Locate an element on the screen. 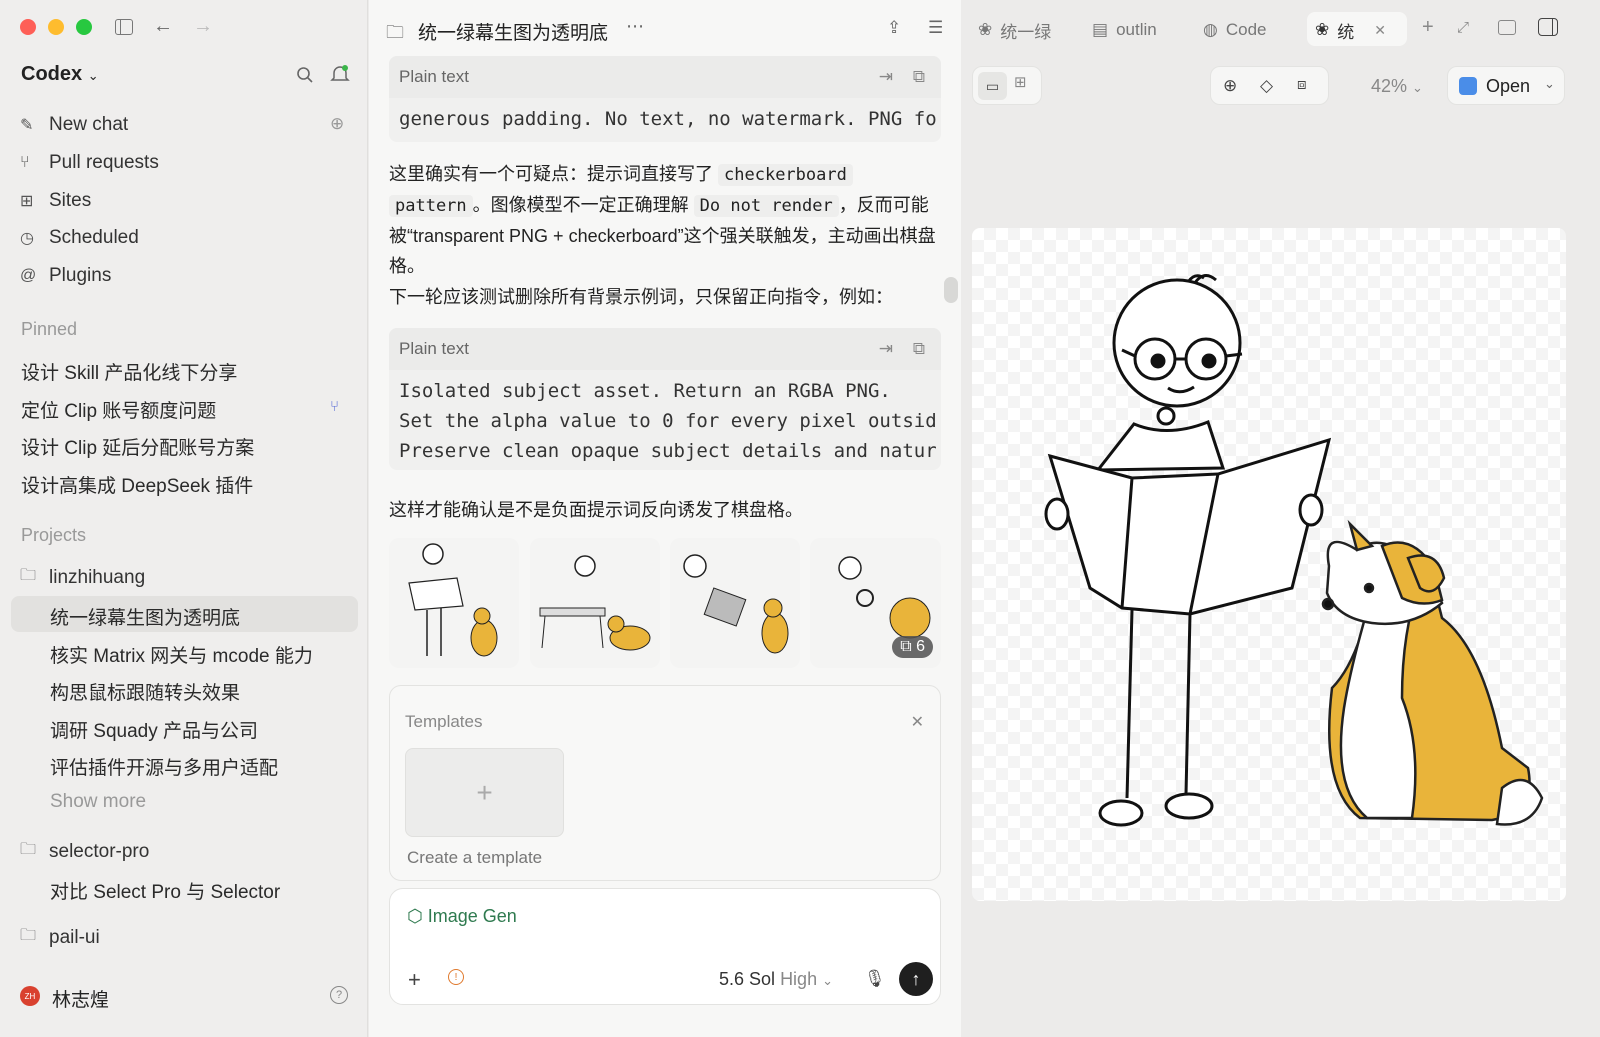 The image size is (1600, 1037). tab-label: Code is located at coordinates (1246, 29).